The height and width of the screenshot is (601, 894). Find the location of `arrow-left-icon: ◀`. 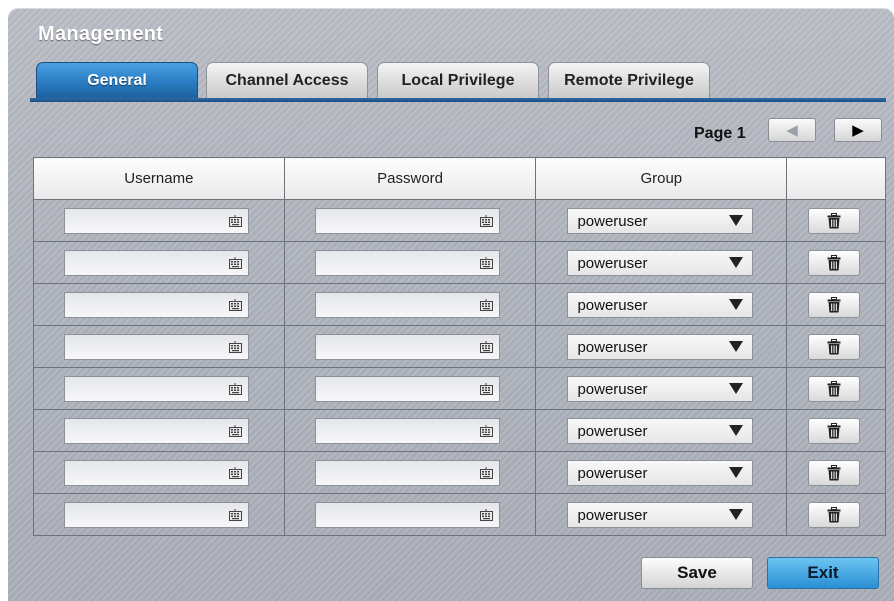

arrow-left-icon: ◀ is located at coordinates (792, 130).